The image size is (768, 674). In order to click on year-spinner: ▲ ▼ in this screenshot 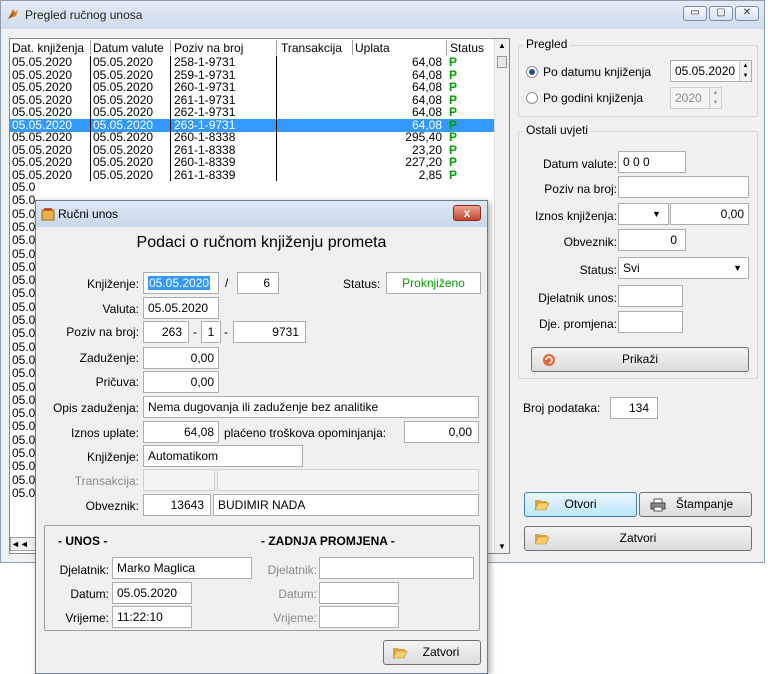, I will do `click(715, 98)`.